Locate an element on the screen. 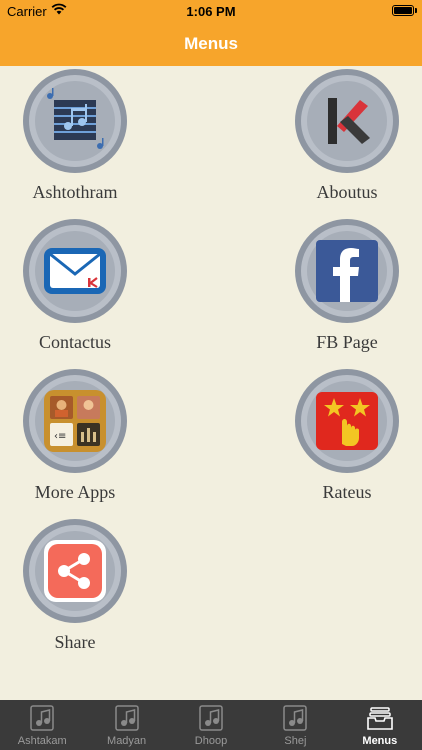 This screenshot has width=422, height=750. tab-label: Shej is located at coordinates (295, 741).